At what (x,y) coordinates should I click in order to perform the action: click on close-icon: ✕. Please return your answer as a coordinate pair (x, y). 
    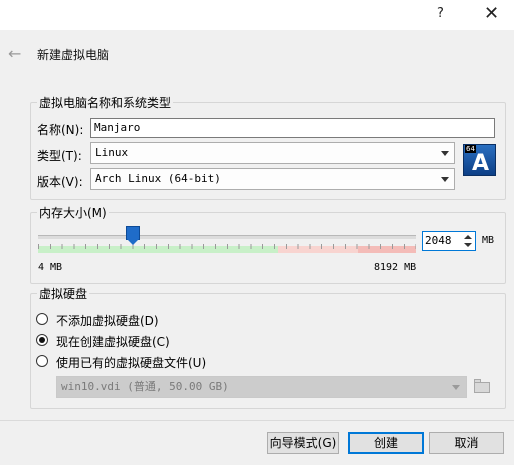
    Looking at the image, I should click on (491, 13).